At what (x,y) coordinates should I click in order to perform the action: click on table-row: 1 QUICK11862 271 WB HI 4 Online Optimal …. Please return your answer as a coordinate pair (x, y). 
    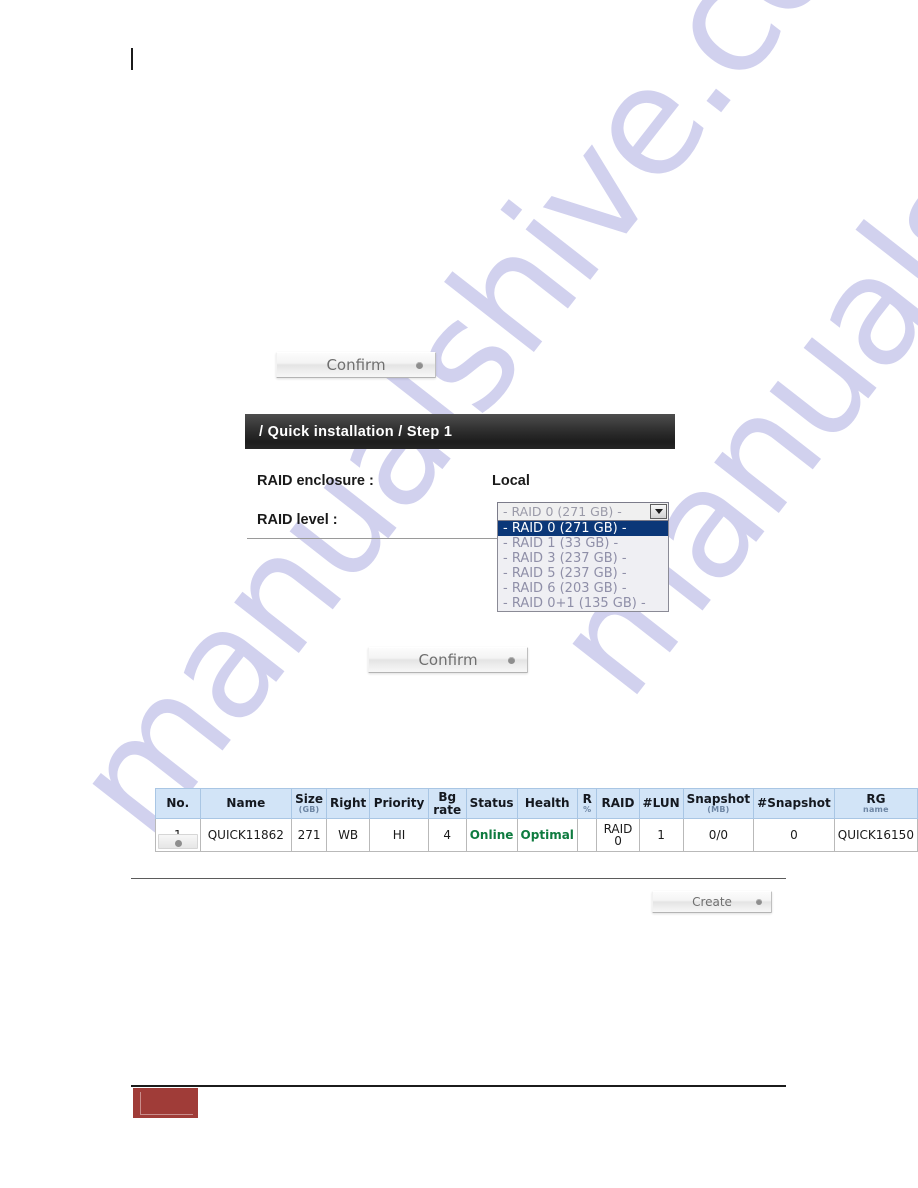
    Looking at the image, I should click on (536, 835).